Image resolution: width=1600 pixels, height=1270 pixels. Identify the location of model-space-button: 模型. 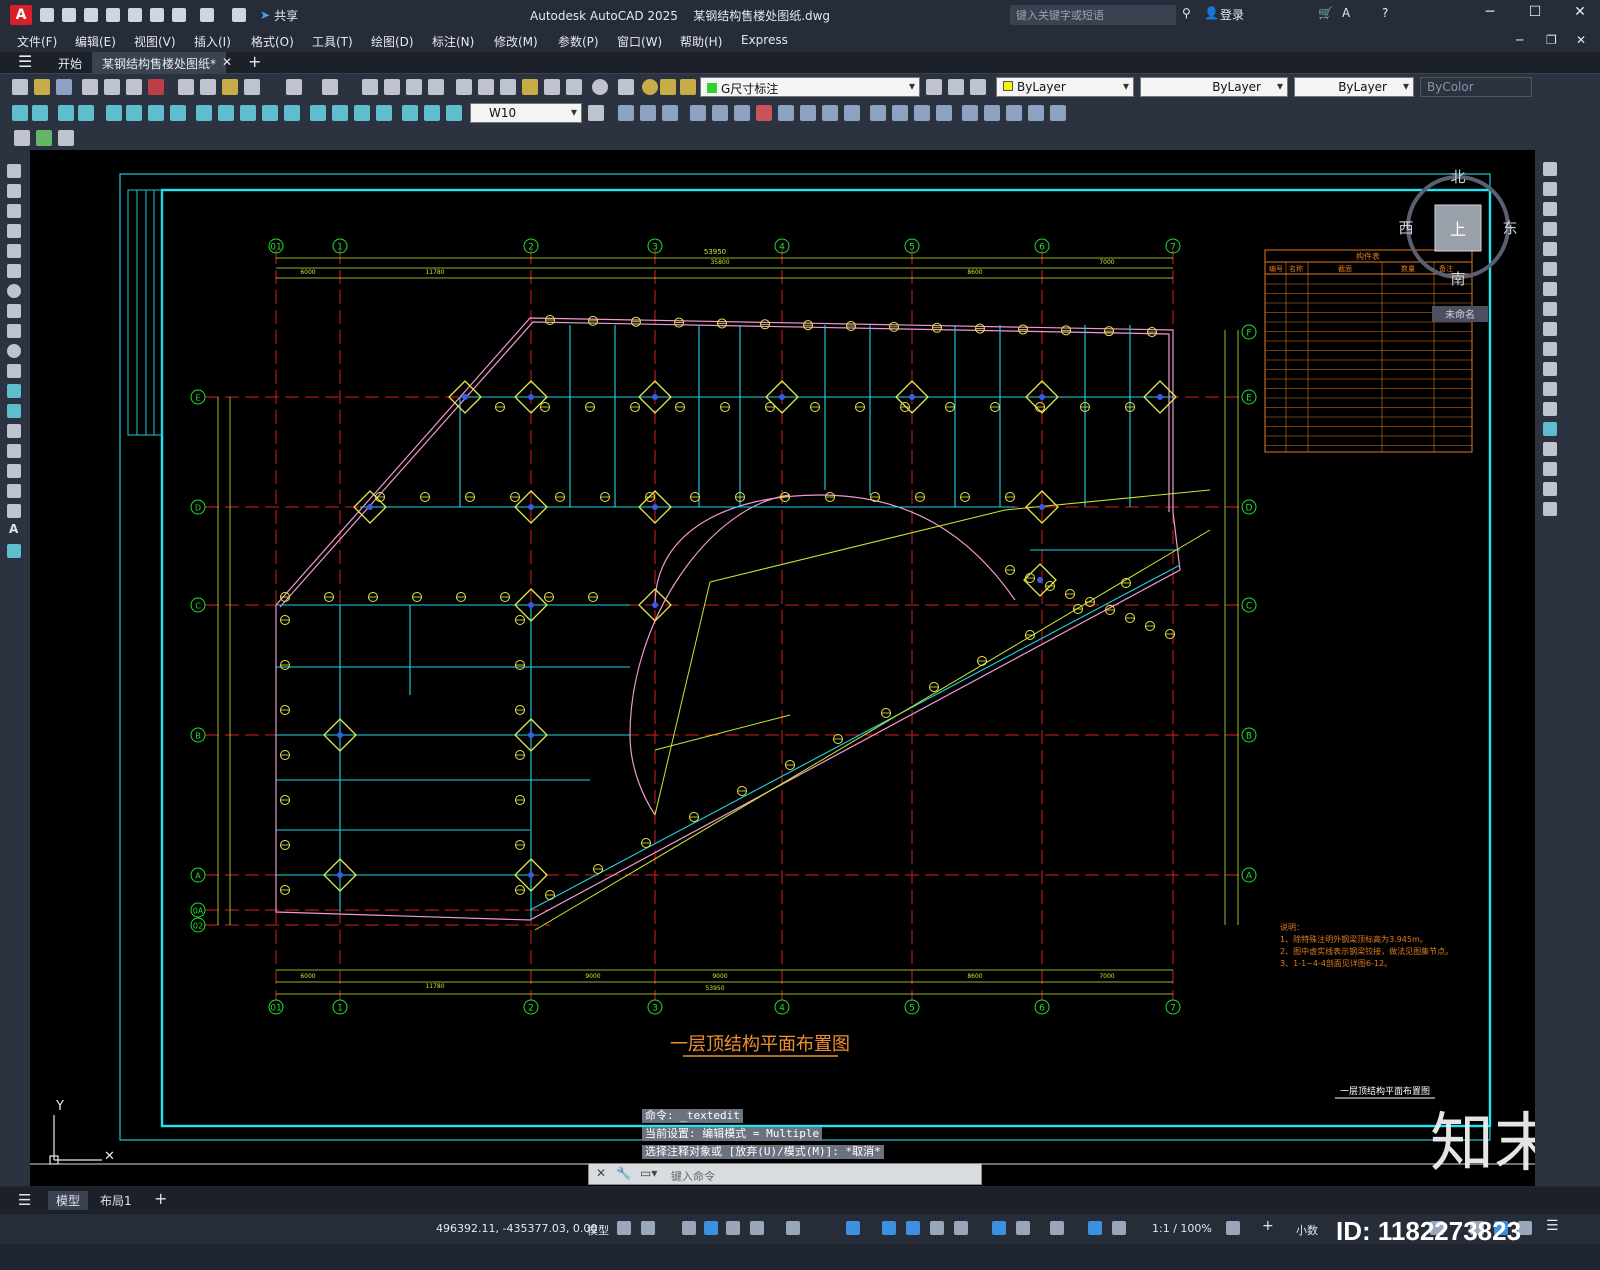
(598, 1230).